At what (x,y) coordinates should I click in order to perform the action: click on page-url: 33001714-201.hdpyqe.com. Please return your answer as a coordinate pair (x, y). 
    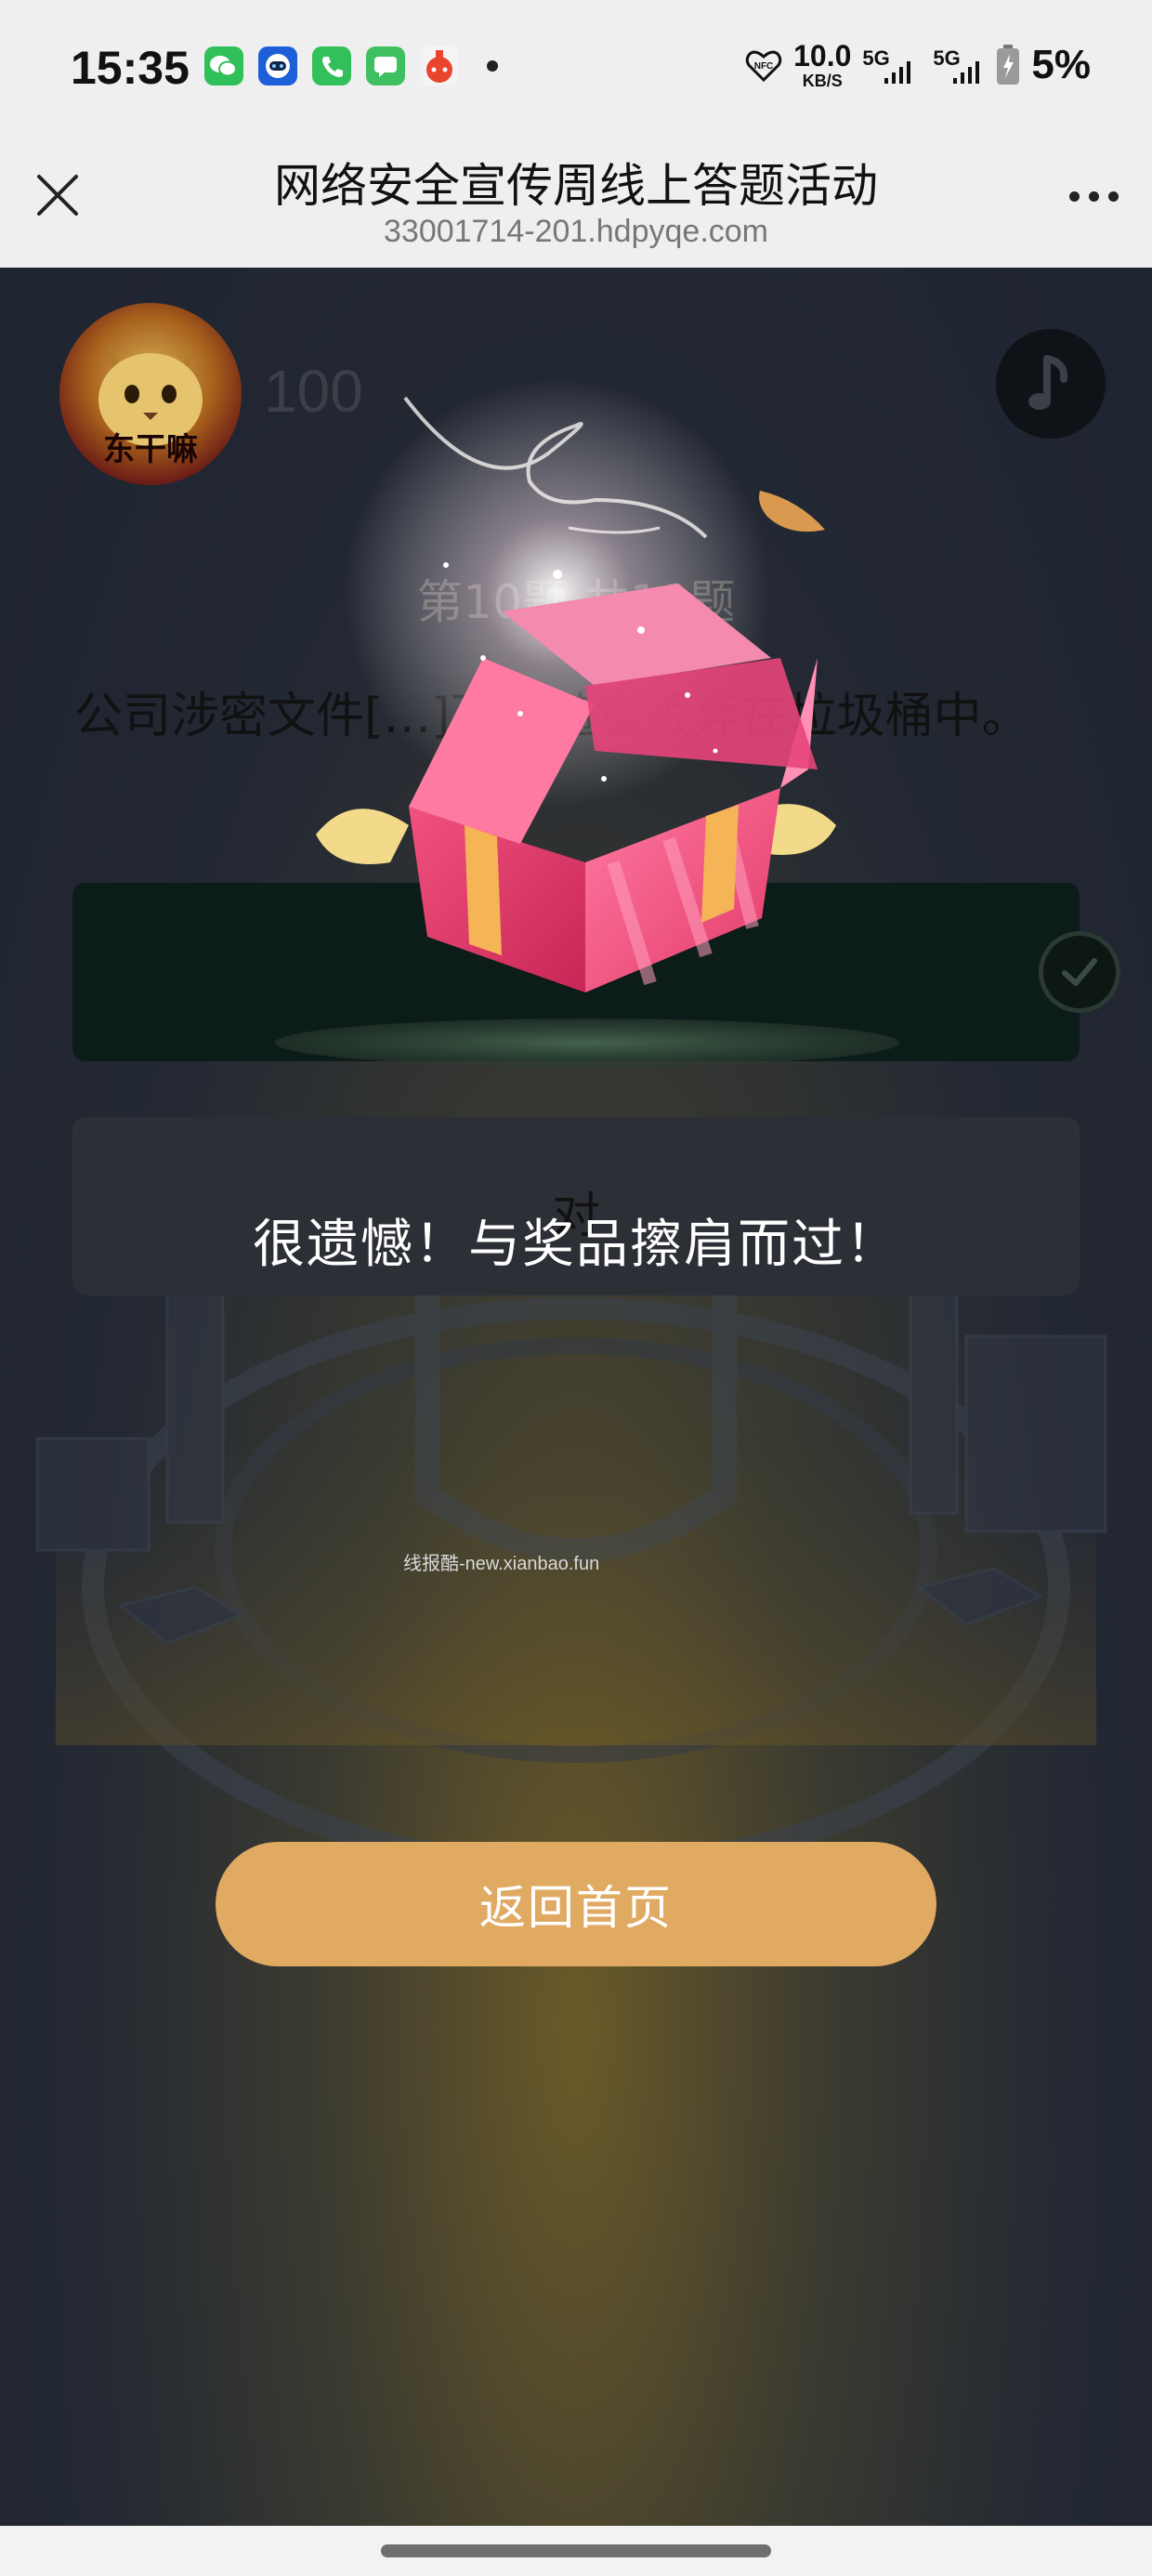
    Looking at the image, I should click on (576, 231).